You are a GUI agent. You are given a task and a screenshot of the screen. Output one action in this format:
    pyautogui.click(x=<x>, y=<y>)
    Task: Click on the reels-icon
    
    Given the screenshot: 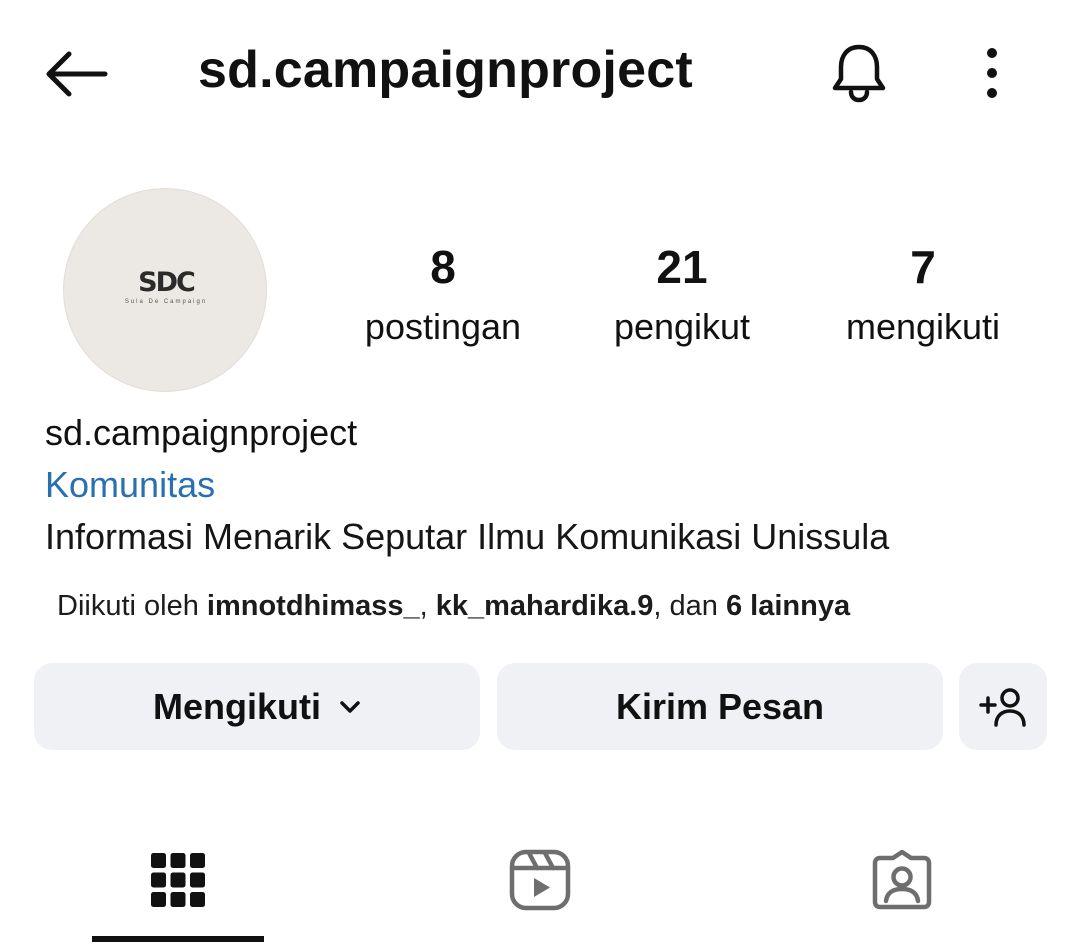 What is the action you would take?
    pyautogui.click(x=540, y=880)
    